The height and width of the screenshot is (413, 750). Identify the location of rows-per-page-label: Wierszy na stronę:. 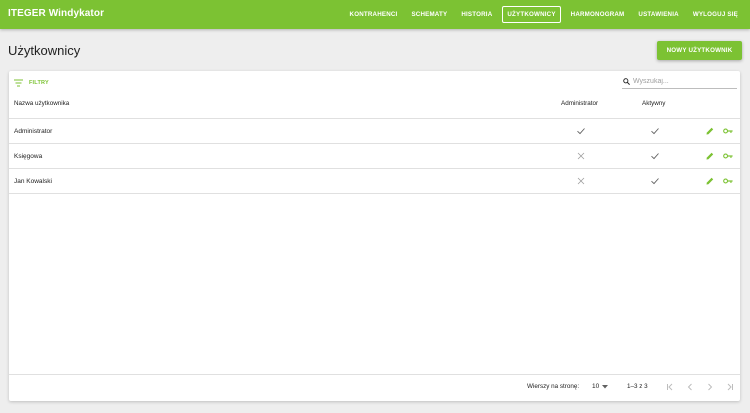
(553, 386).